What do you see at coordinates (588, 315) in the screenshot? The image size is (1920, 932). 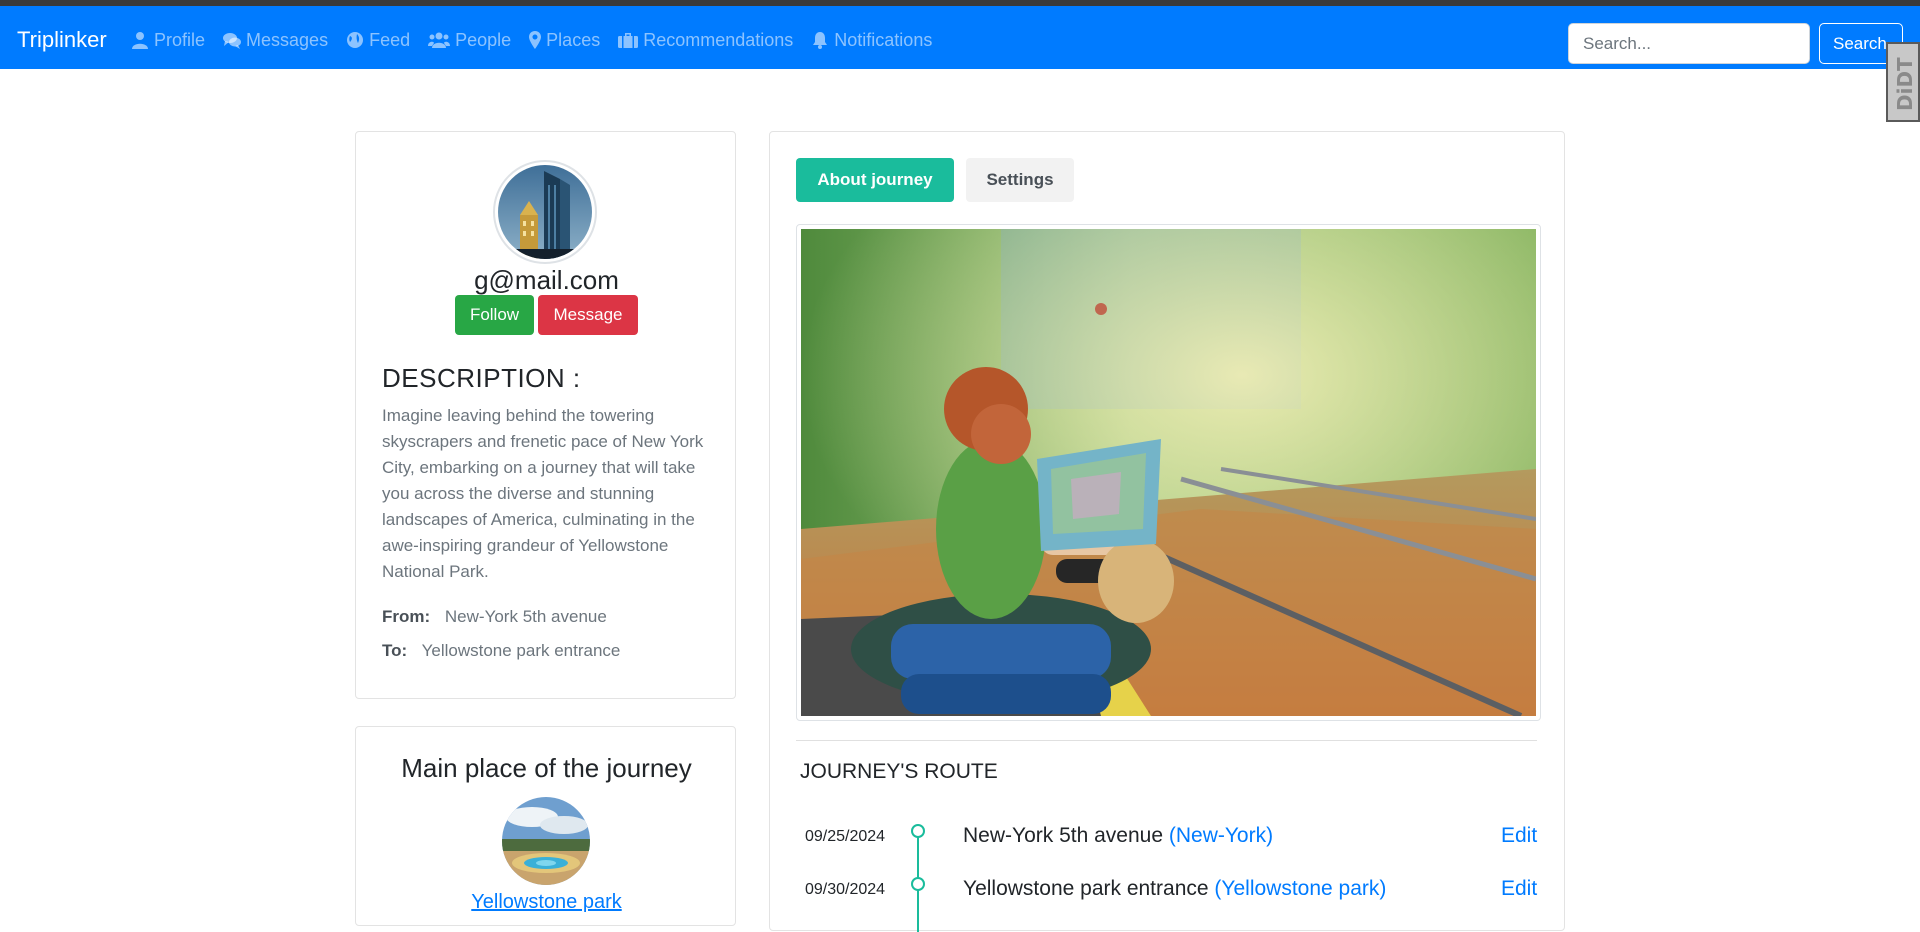 I see `message-button: Message` at bounding box center [588, 315].